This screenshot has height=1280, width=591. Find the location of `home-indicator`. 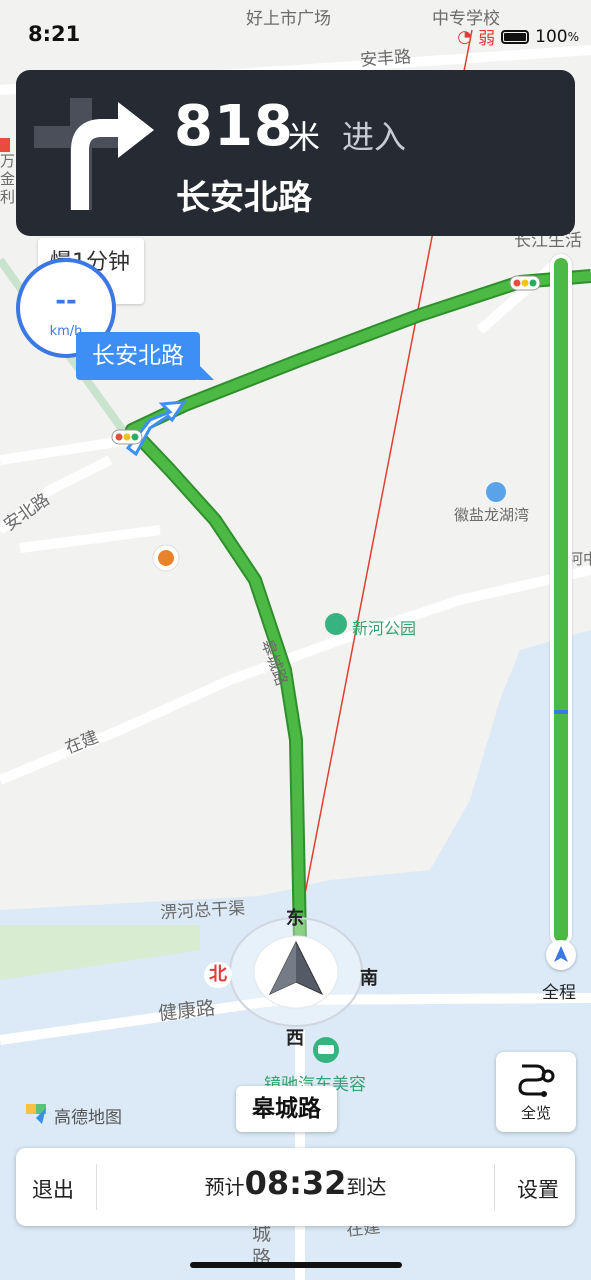

home-indicator is located at coordinates (296, 1265).